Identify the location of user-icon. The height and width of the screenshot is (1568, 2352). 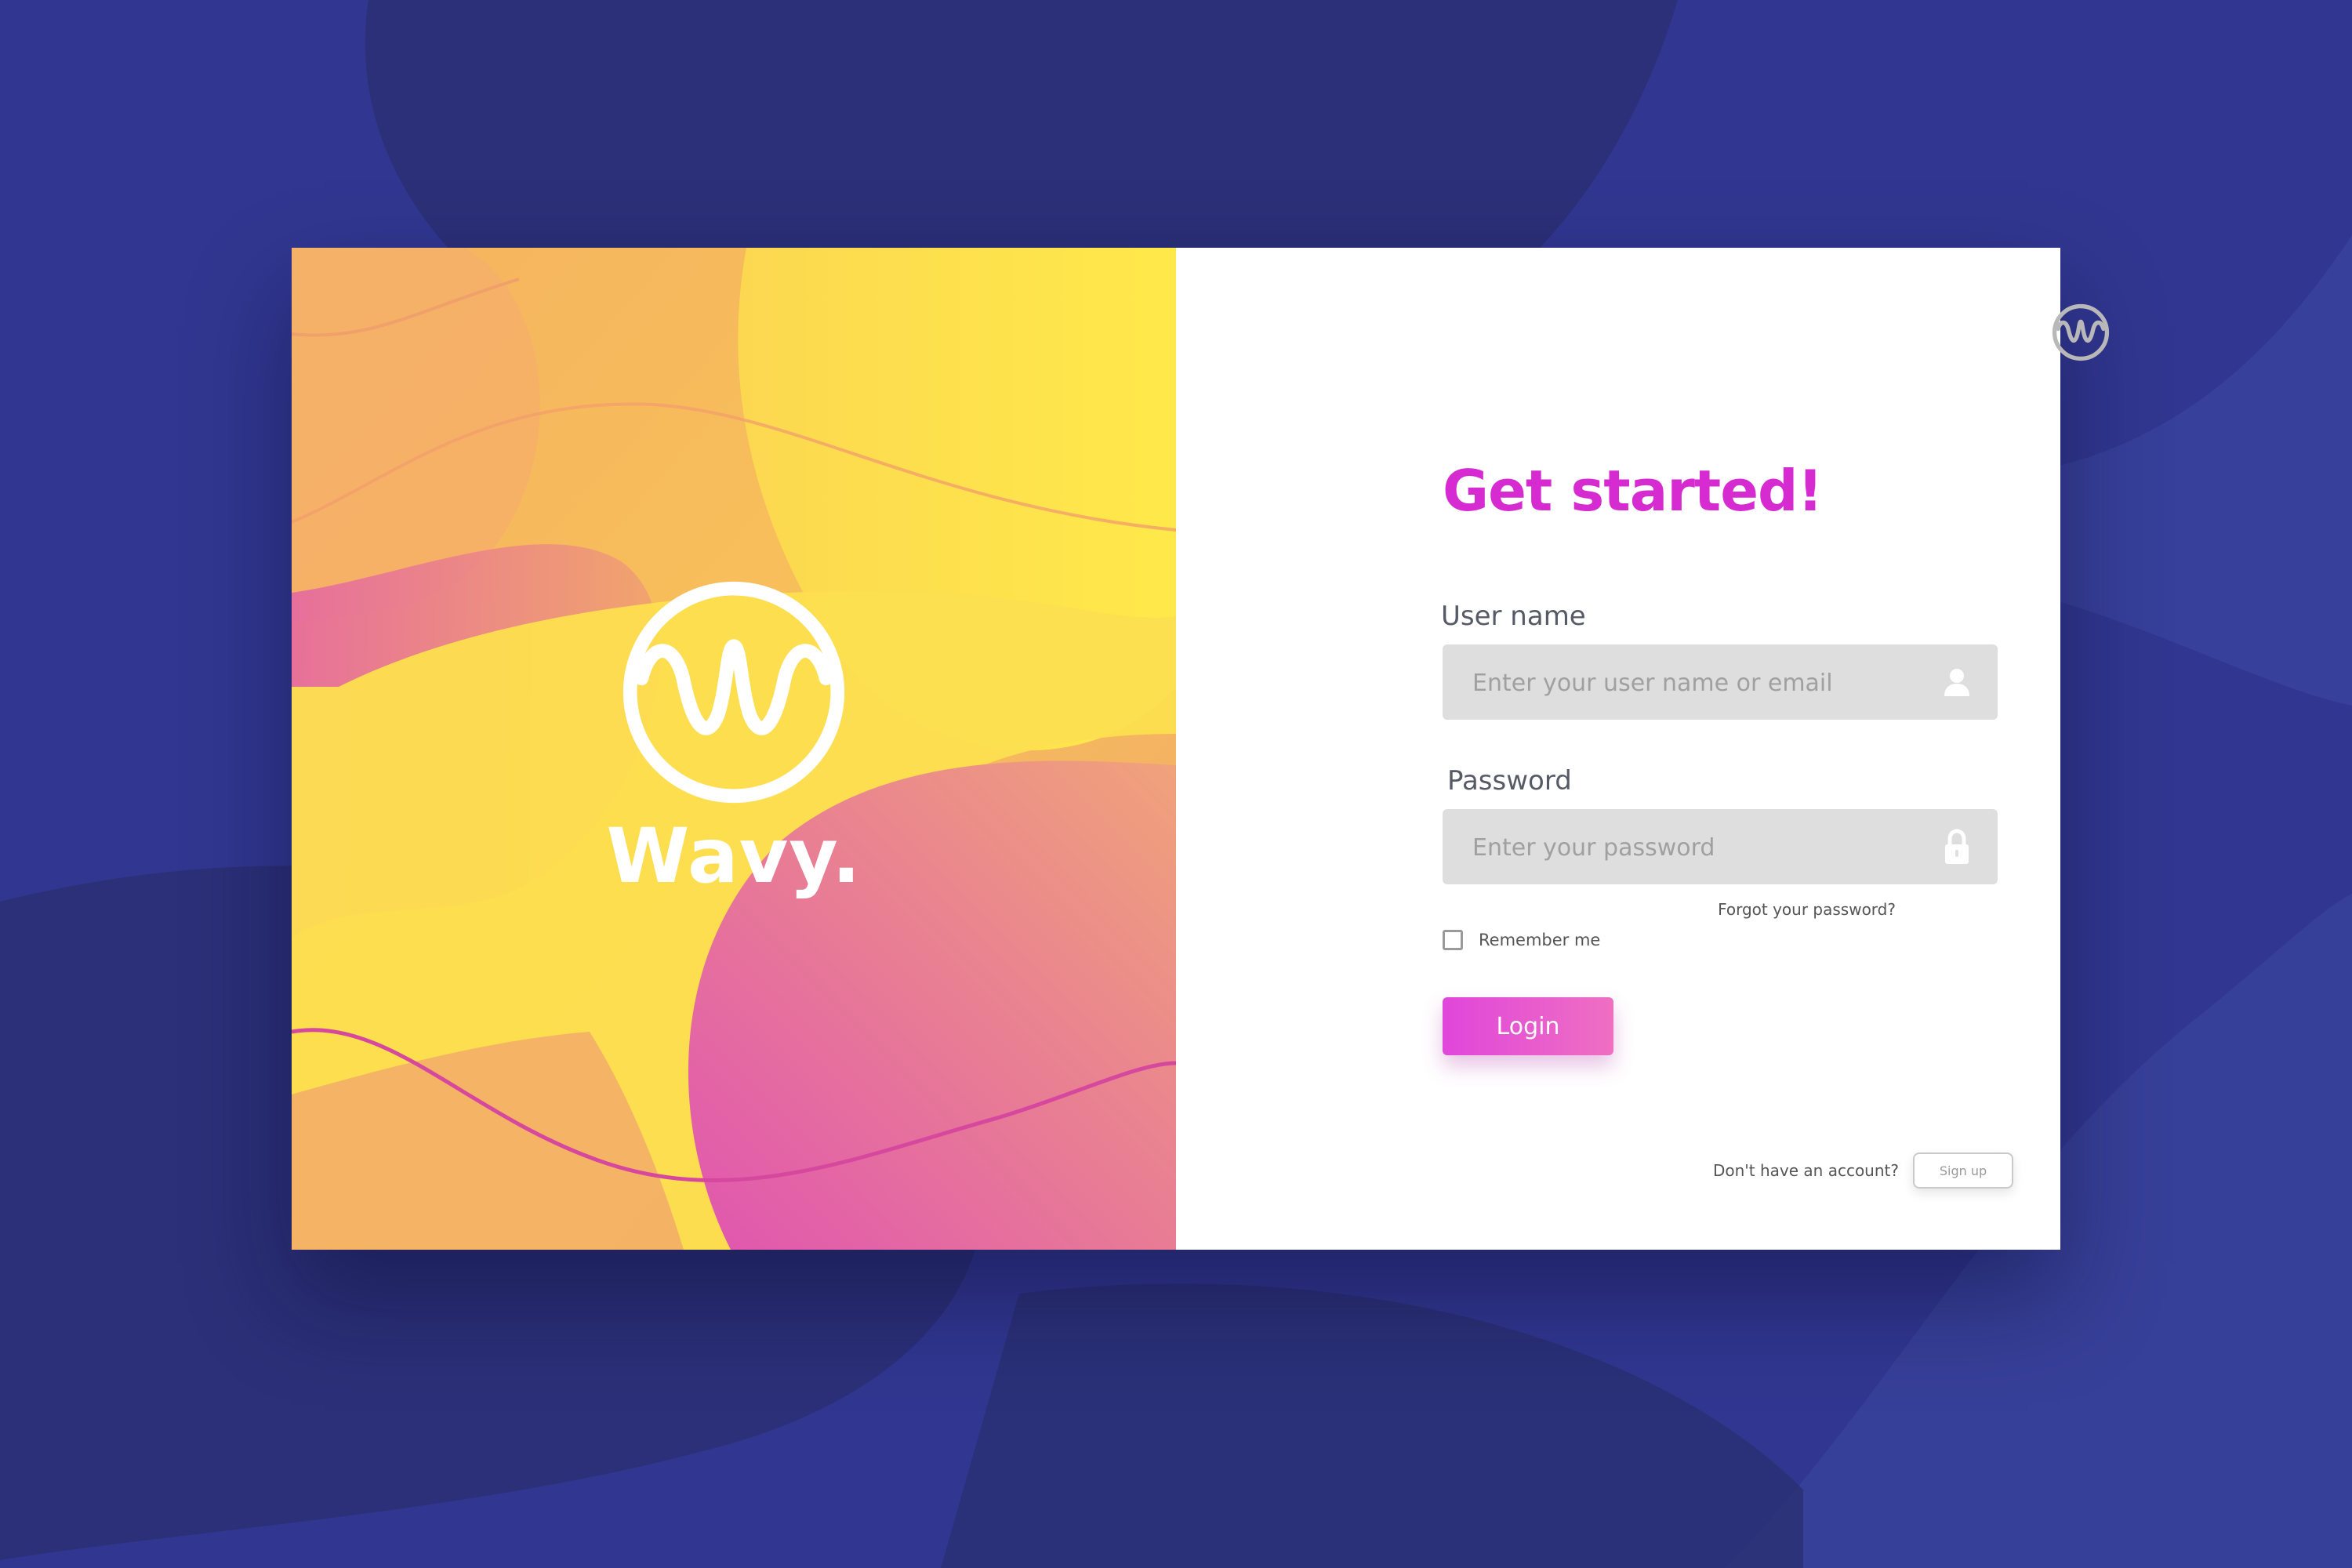
(1956, 682).